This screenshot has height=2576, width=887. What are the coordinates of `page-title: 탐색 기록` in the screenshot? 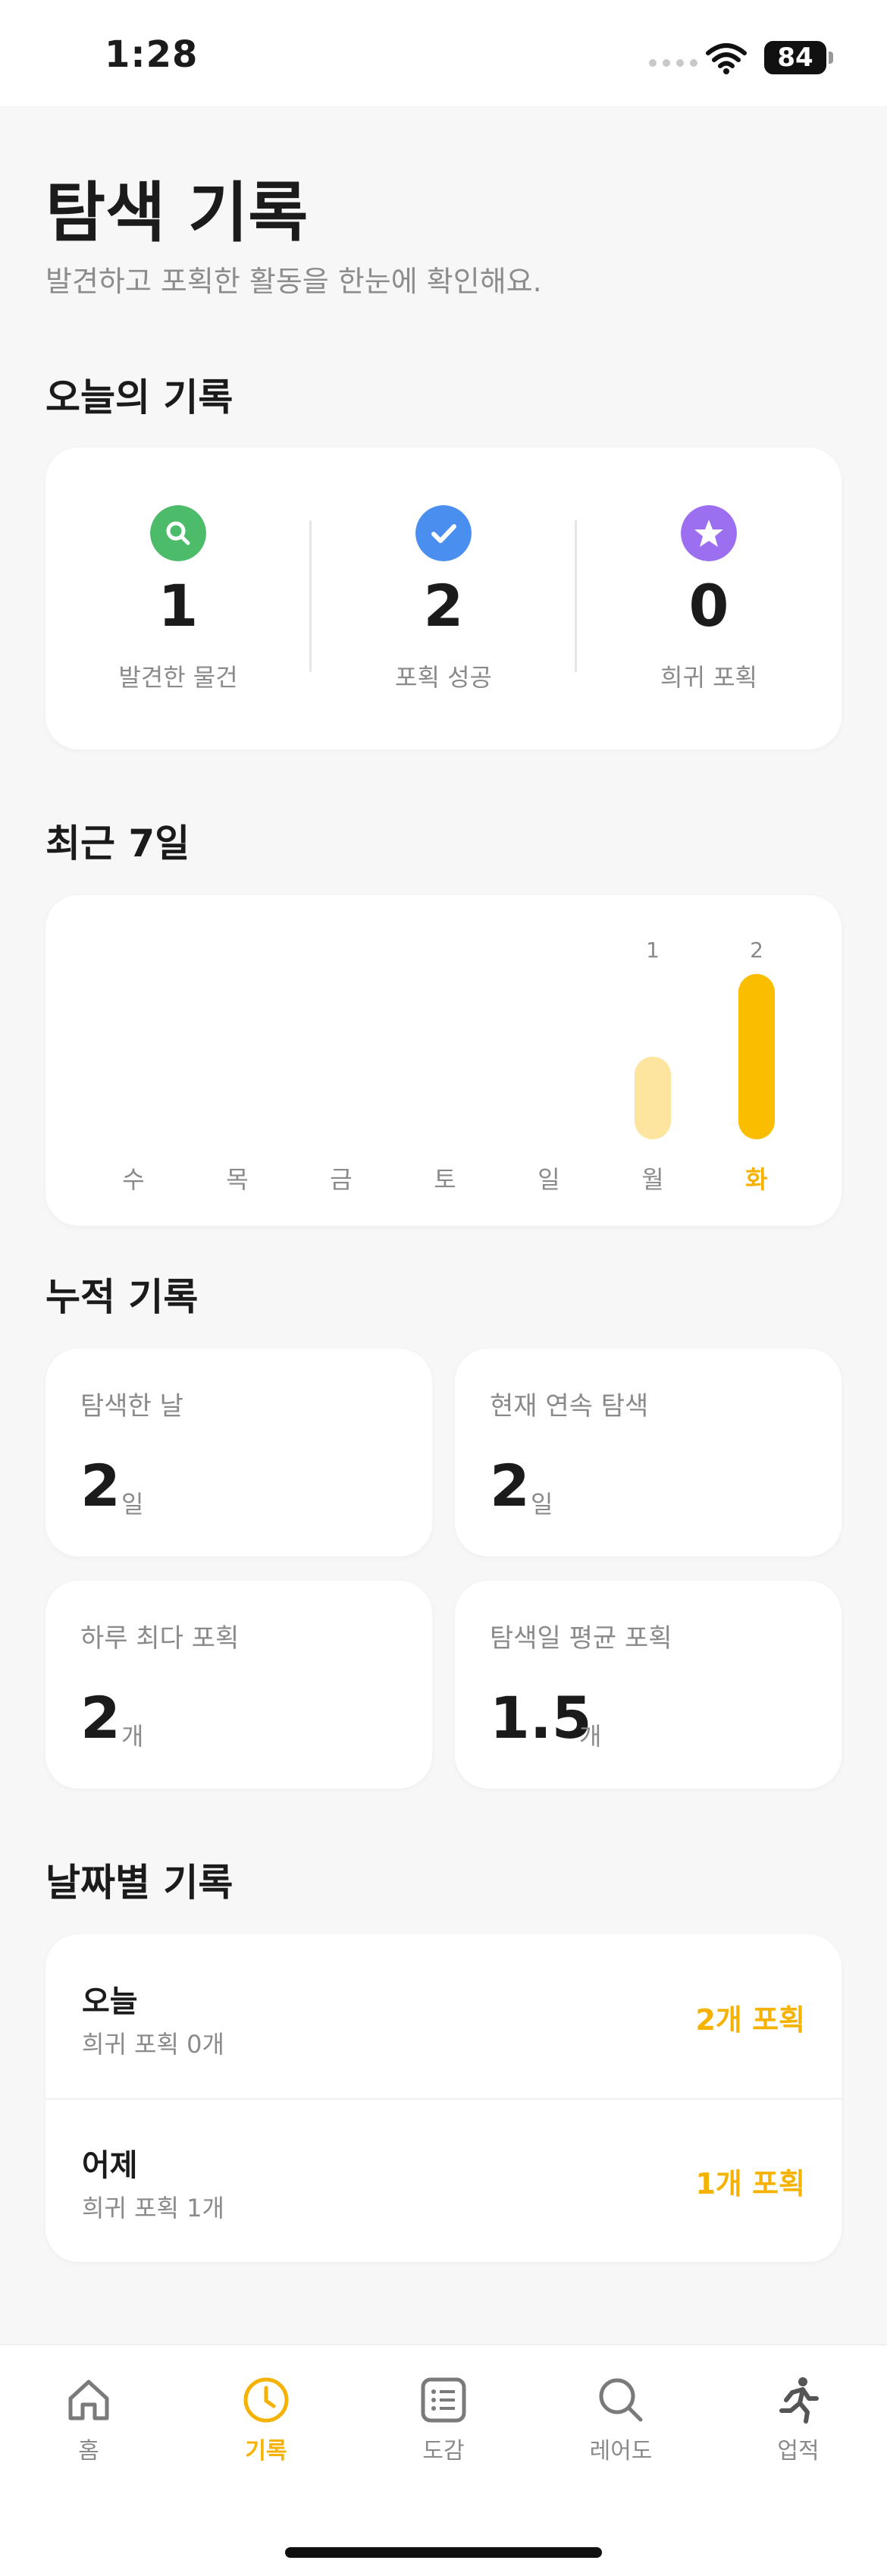 It's located at (177, 213).